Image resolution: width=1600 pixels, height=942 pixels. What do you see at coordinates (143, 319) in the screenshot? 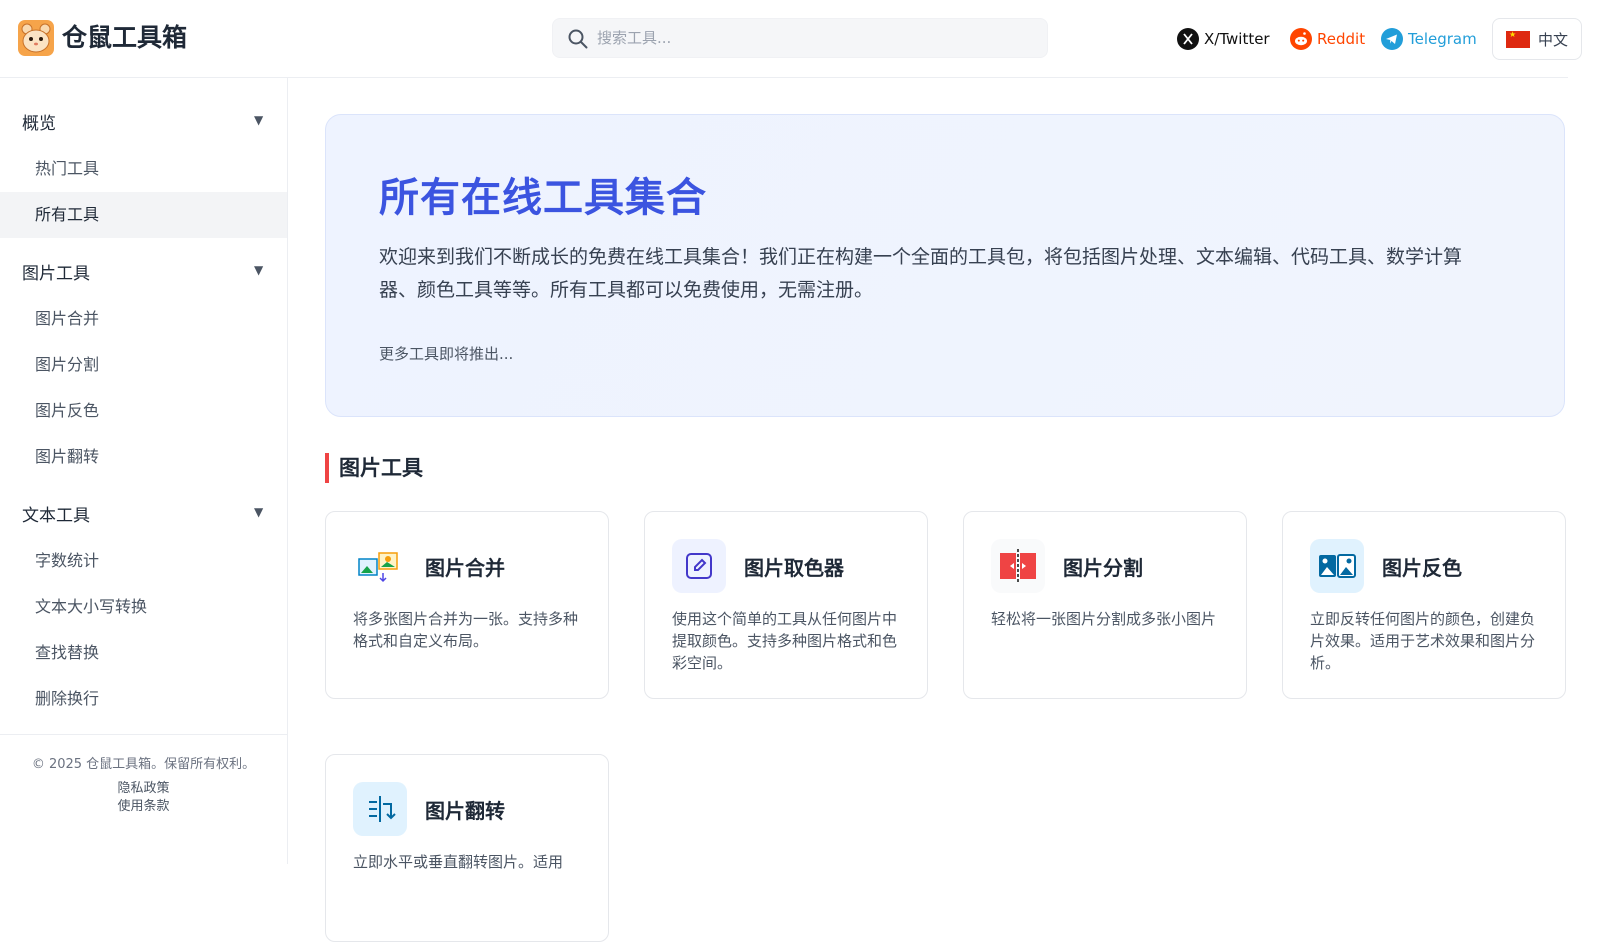
I see `sidebar-item-image-merge: 图片合并` at bounding box center [143, 319].